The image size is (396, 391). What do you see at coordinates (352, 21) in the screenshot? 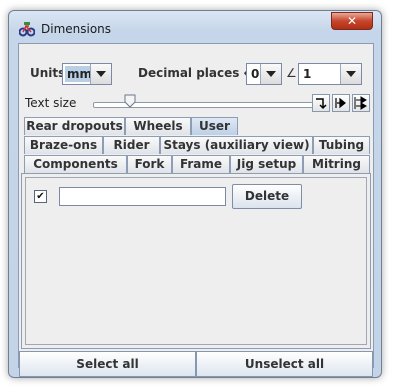
I see `close-button: ✕` at bounding box center [352, 21].